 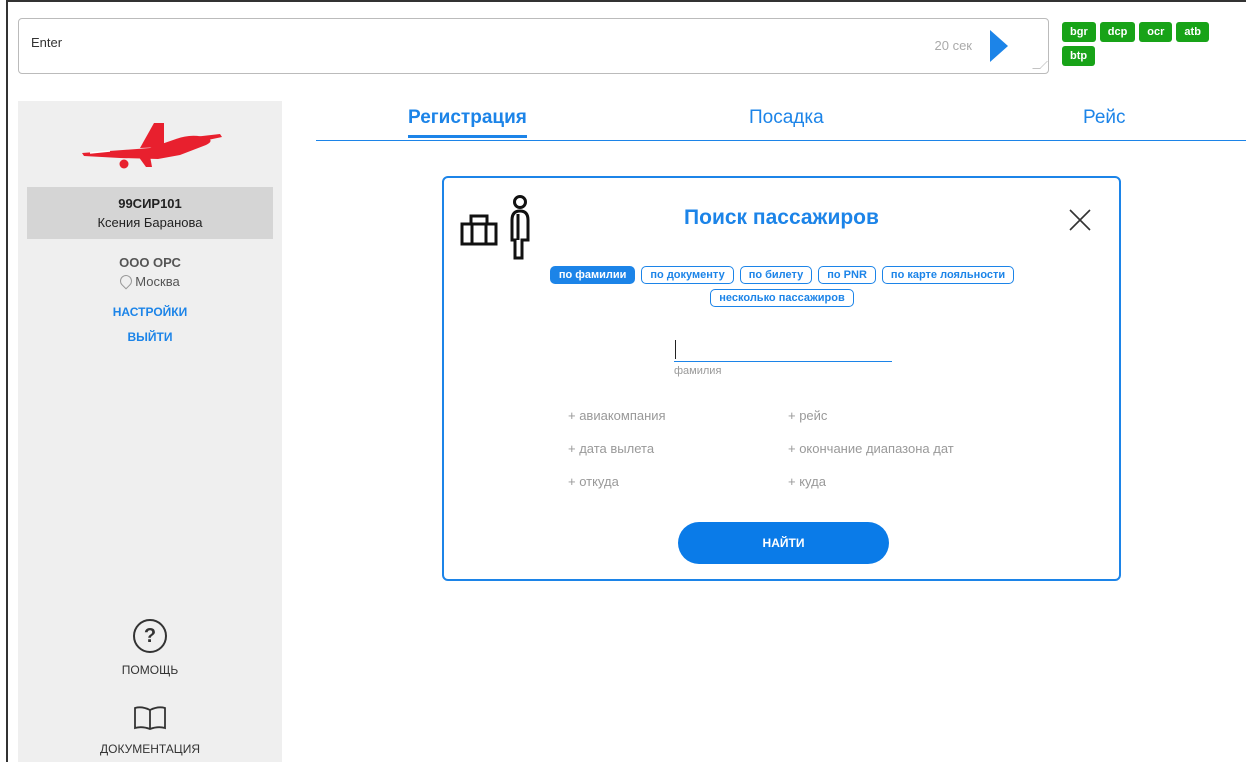 I want to click on tag-btp: btp, so click(x=1079, y=56).